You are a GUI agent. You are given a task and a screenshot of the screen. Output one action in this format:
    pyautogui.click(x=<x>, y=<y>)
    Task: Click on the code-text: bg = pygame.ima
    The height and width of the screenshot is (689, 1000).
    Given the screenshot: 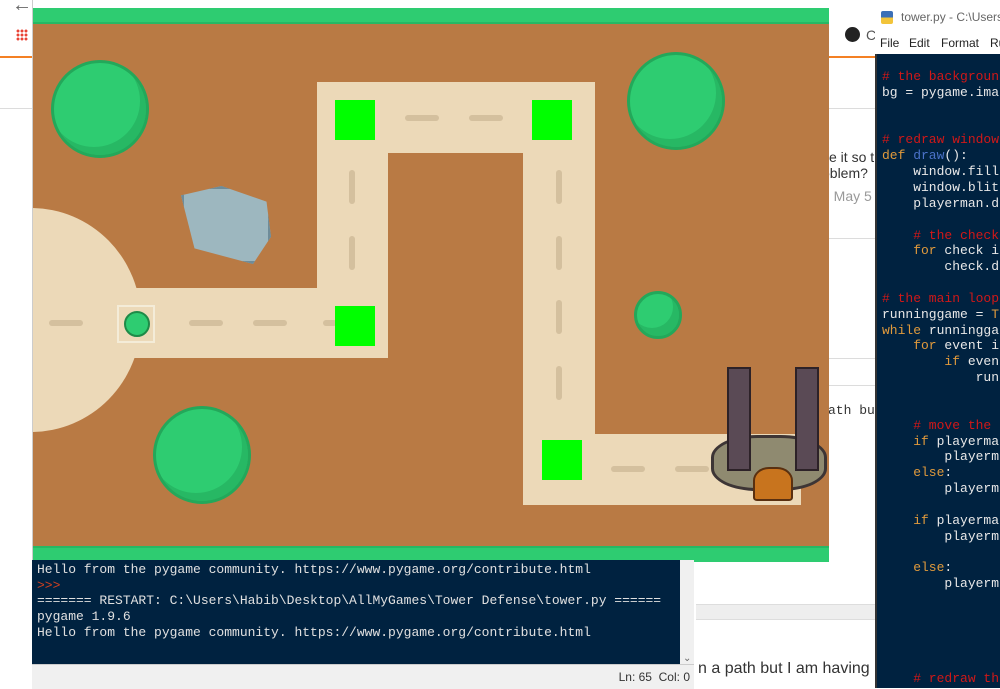 What is the action you would take?
    pyautogui.click(x=941, y=92)
    